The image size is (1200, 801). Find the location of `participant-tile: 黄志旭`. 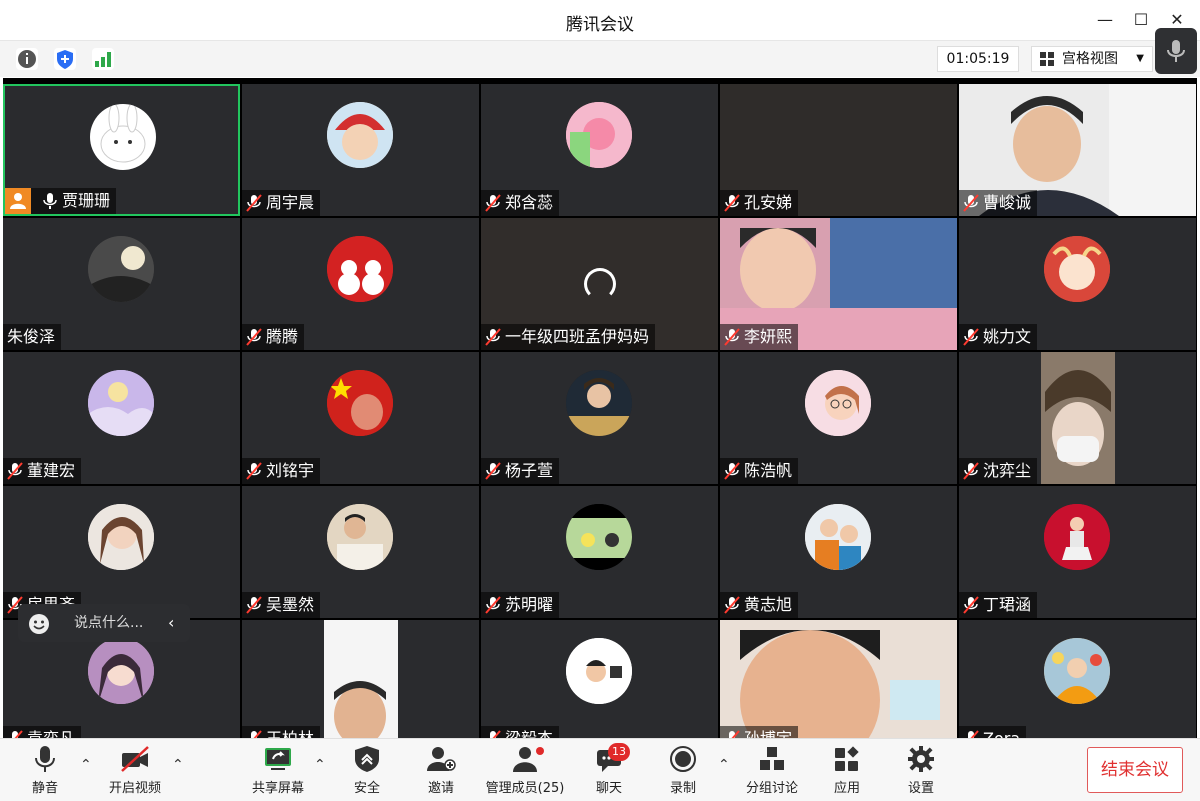

participant-tile: 黄志旭 is located at coordinates (838, 552).